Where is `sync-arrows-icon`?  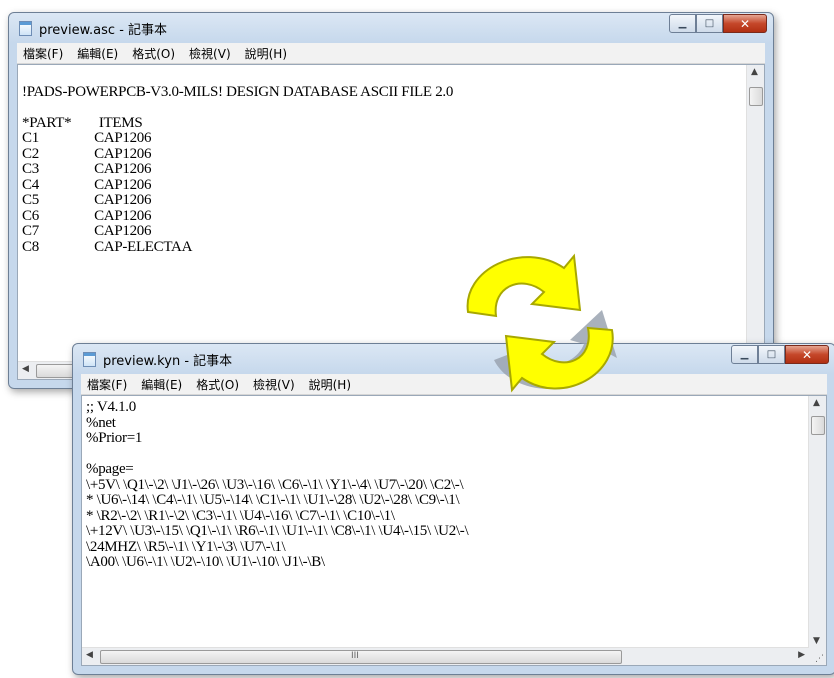
sync-arrows-icon is located at coordinates (541, 323).